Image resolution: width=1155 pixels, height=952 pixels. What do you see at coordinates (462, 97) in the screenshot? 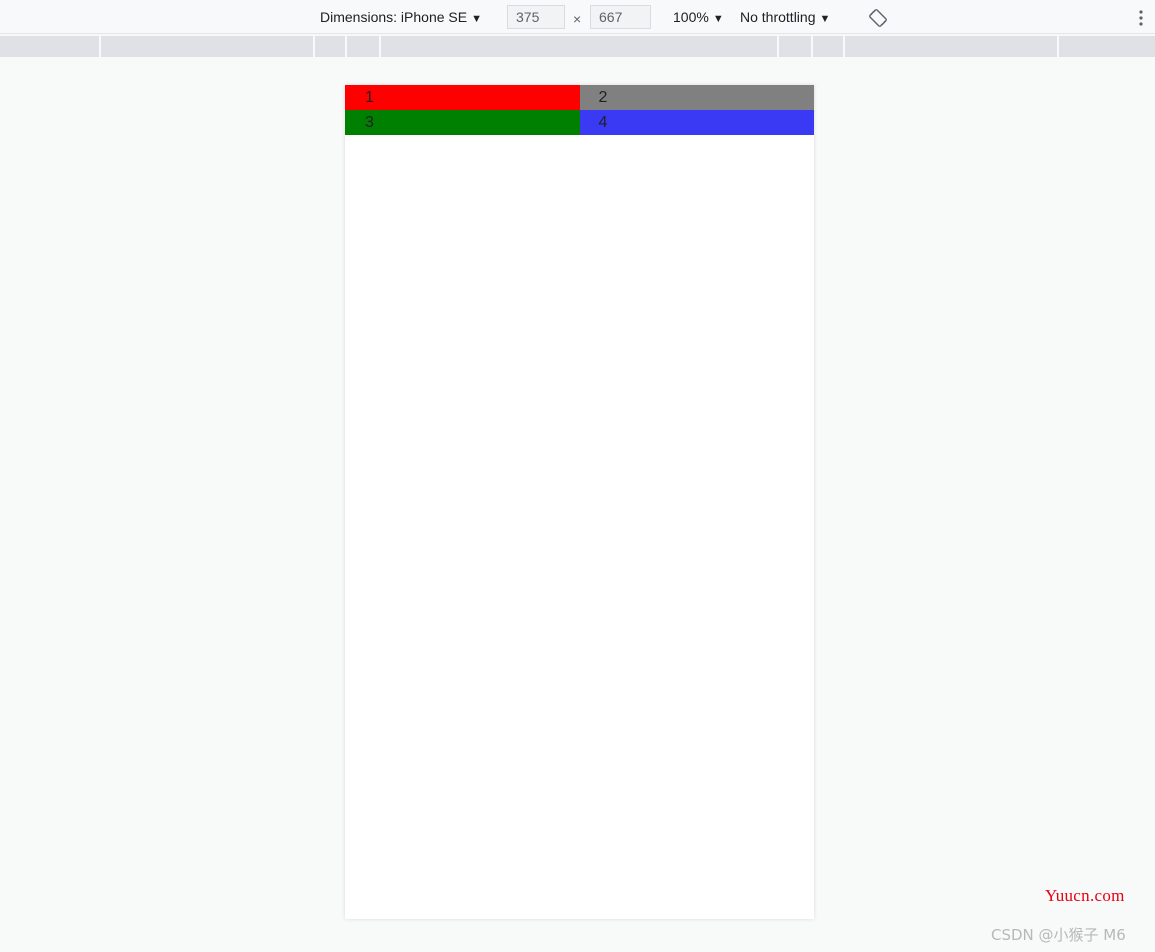
I see `grid-cell-1: 1` at bounding box center [462, 97].